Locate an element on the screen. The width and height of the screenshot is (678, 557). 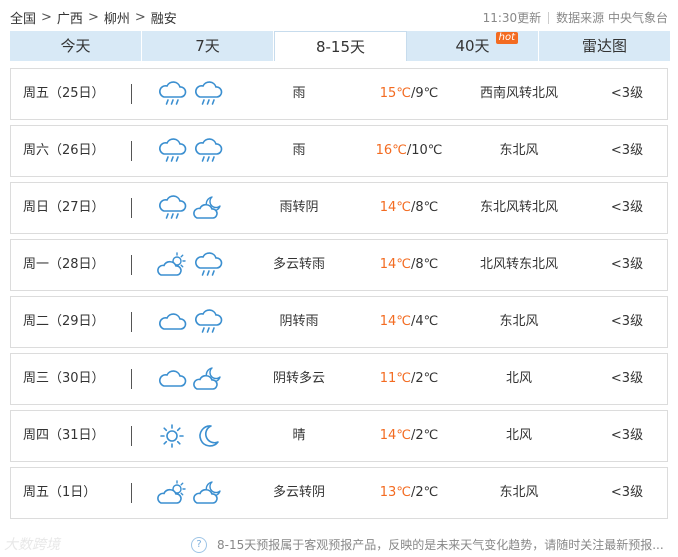
forecast-row: 周三（30日） 阴转多云 11℃/2℃ 北风 <3级 is located at coordinates (339, 379).